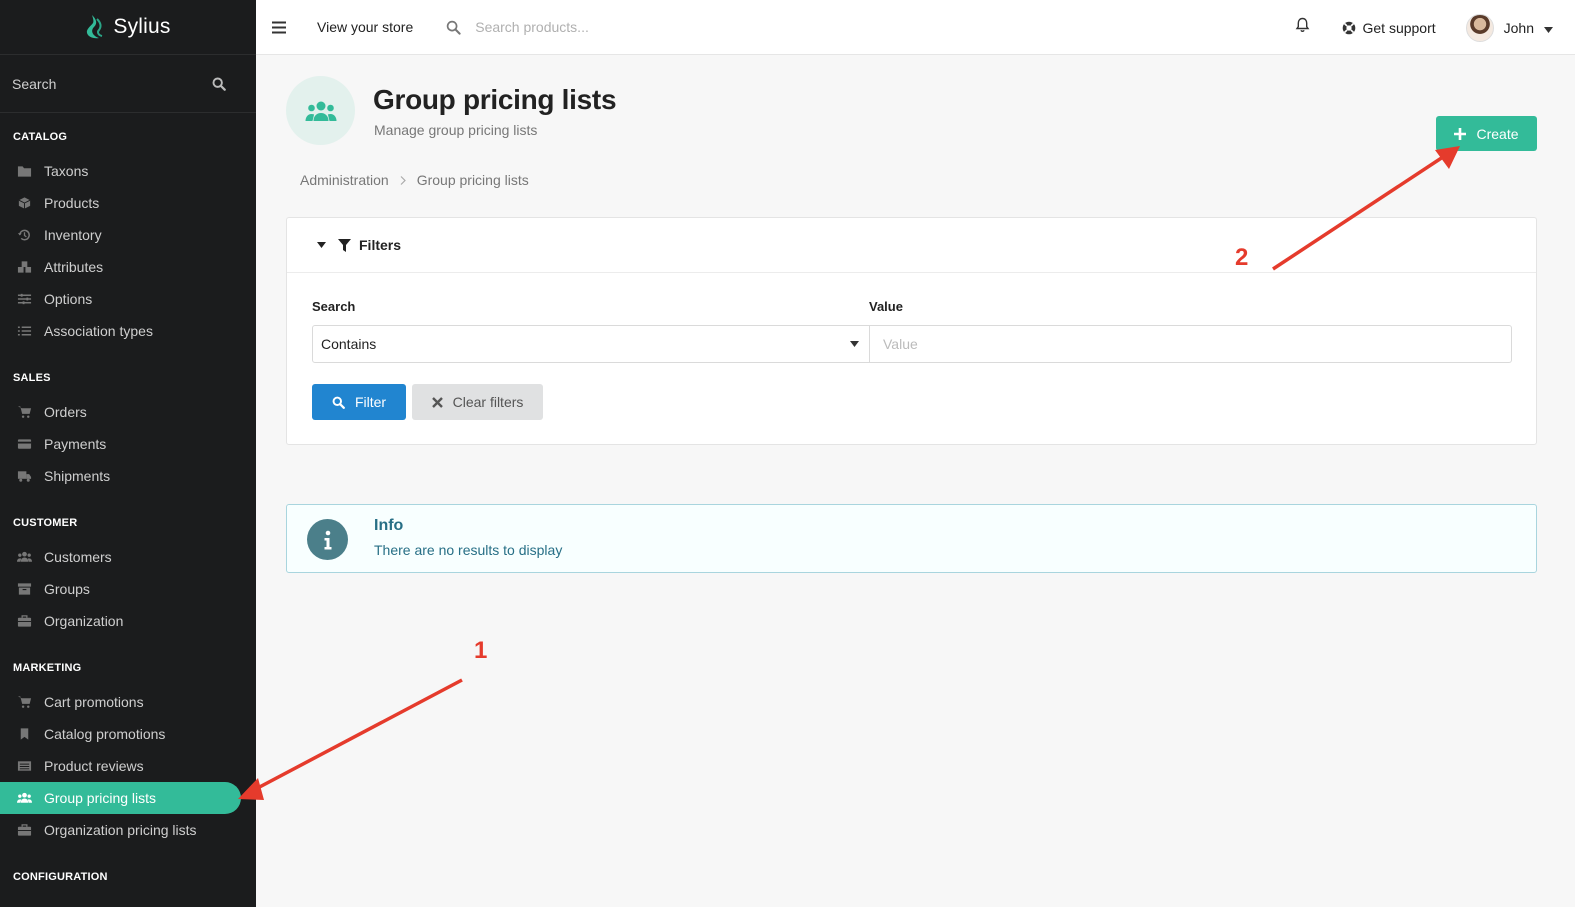 The height and width of the screenshot is (907, 1575). What do you see at coordinates (95, 27) in the screenshot?
I see `sylius-logo-icon` at bounding box center [95, 27].